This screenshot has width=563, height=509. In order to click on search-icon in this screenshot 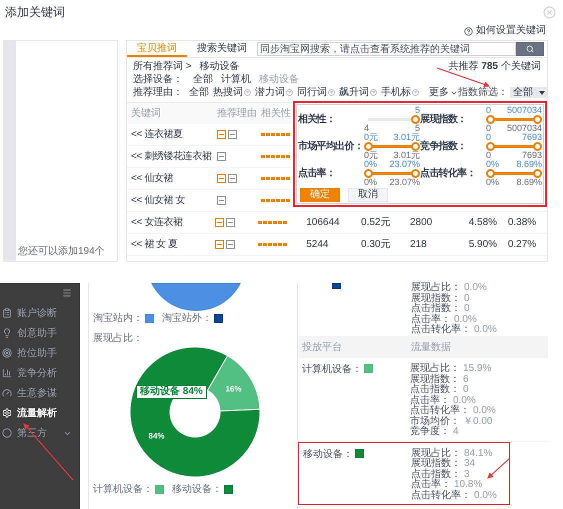, I will do `click(530, 49)`.